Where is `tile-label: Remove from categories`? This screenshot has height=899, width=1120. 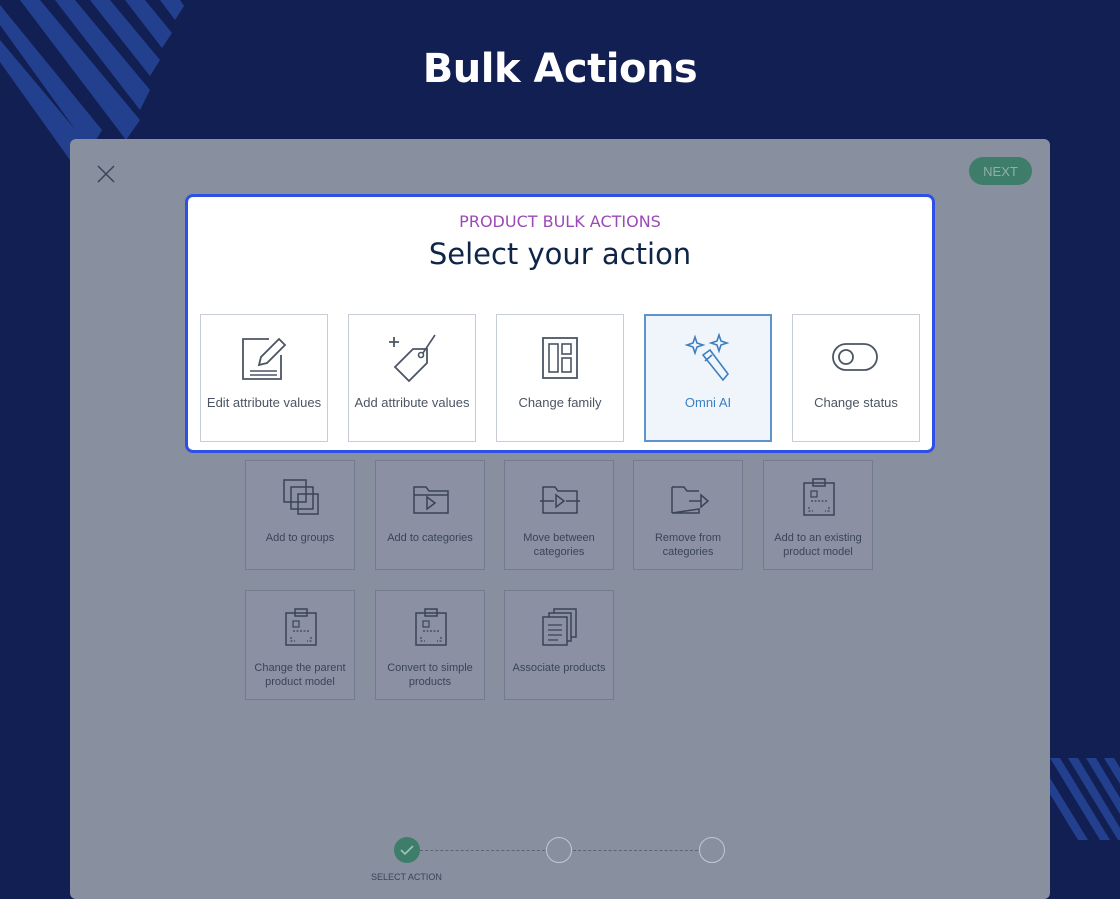 tile-label: Remove from categories is located at coordinates (688, 545).